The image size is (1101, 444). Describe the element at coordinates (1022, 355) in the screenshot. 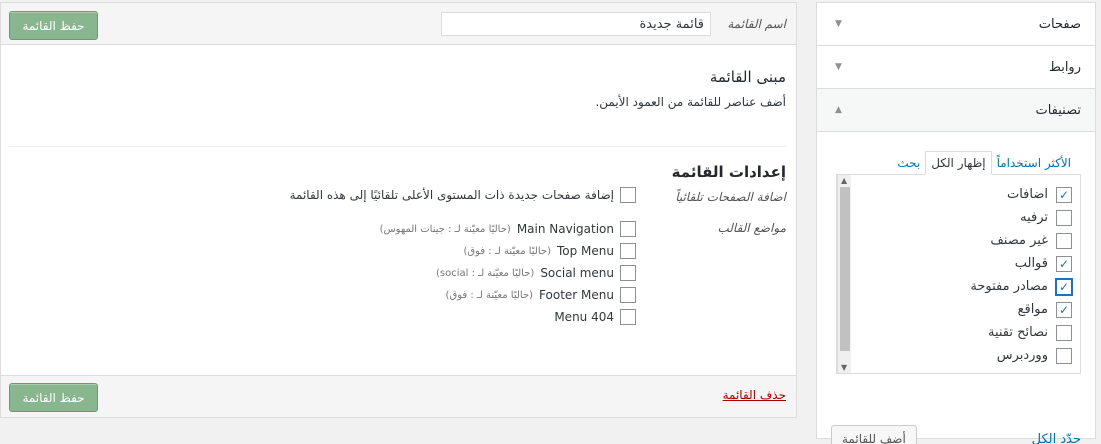

I see `category-label: ووردبرس` at that location.